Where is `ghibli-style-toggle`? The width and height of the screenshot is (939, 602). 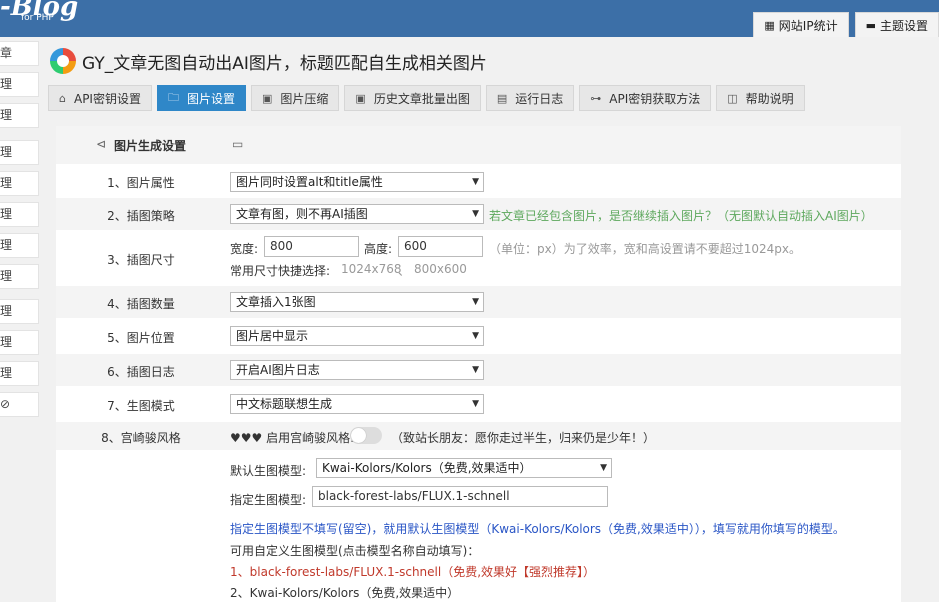
ghibli-style-toggle is located at coordinates (366, 435).